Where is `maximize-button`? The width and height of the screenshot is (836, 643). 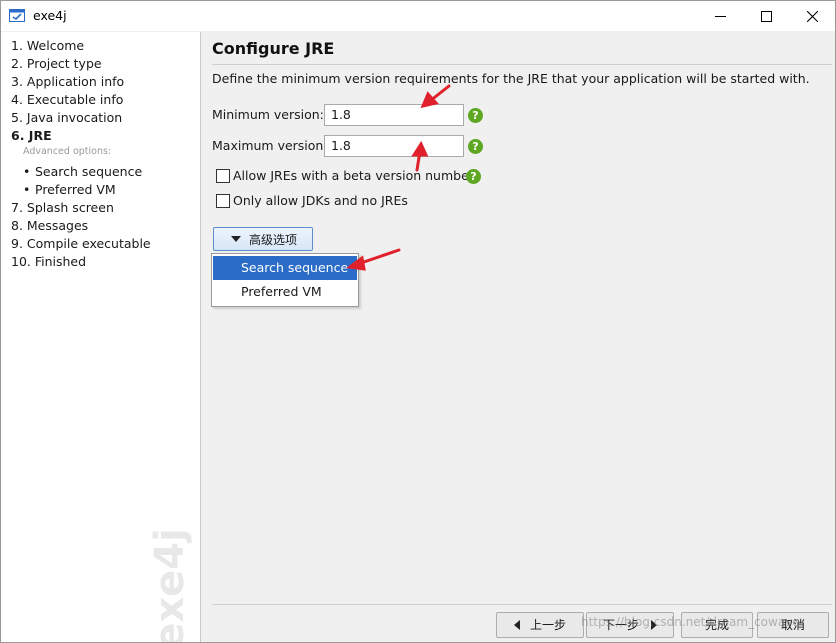 maximize-button is located at coordinates (766, 16).